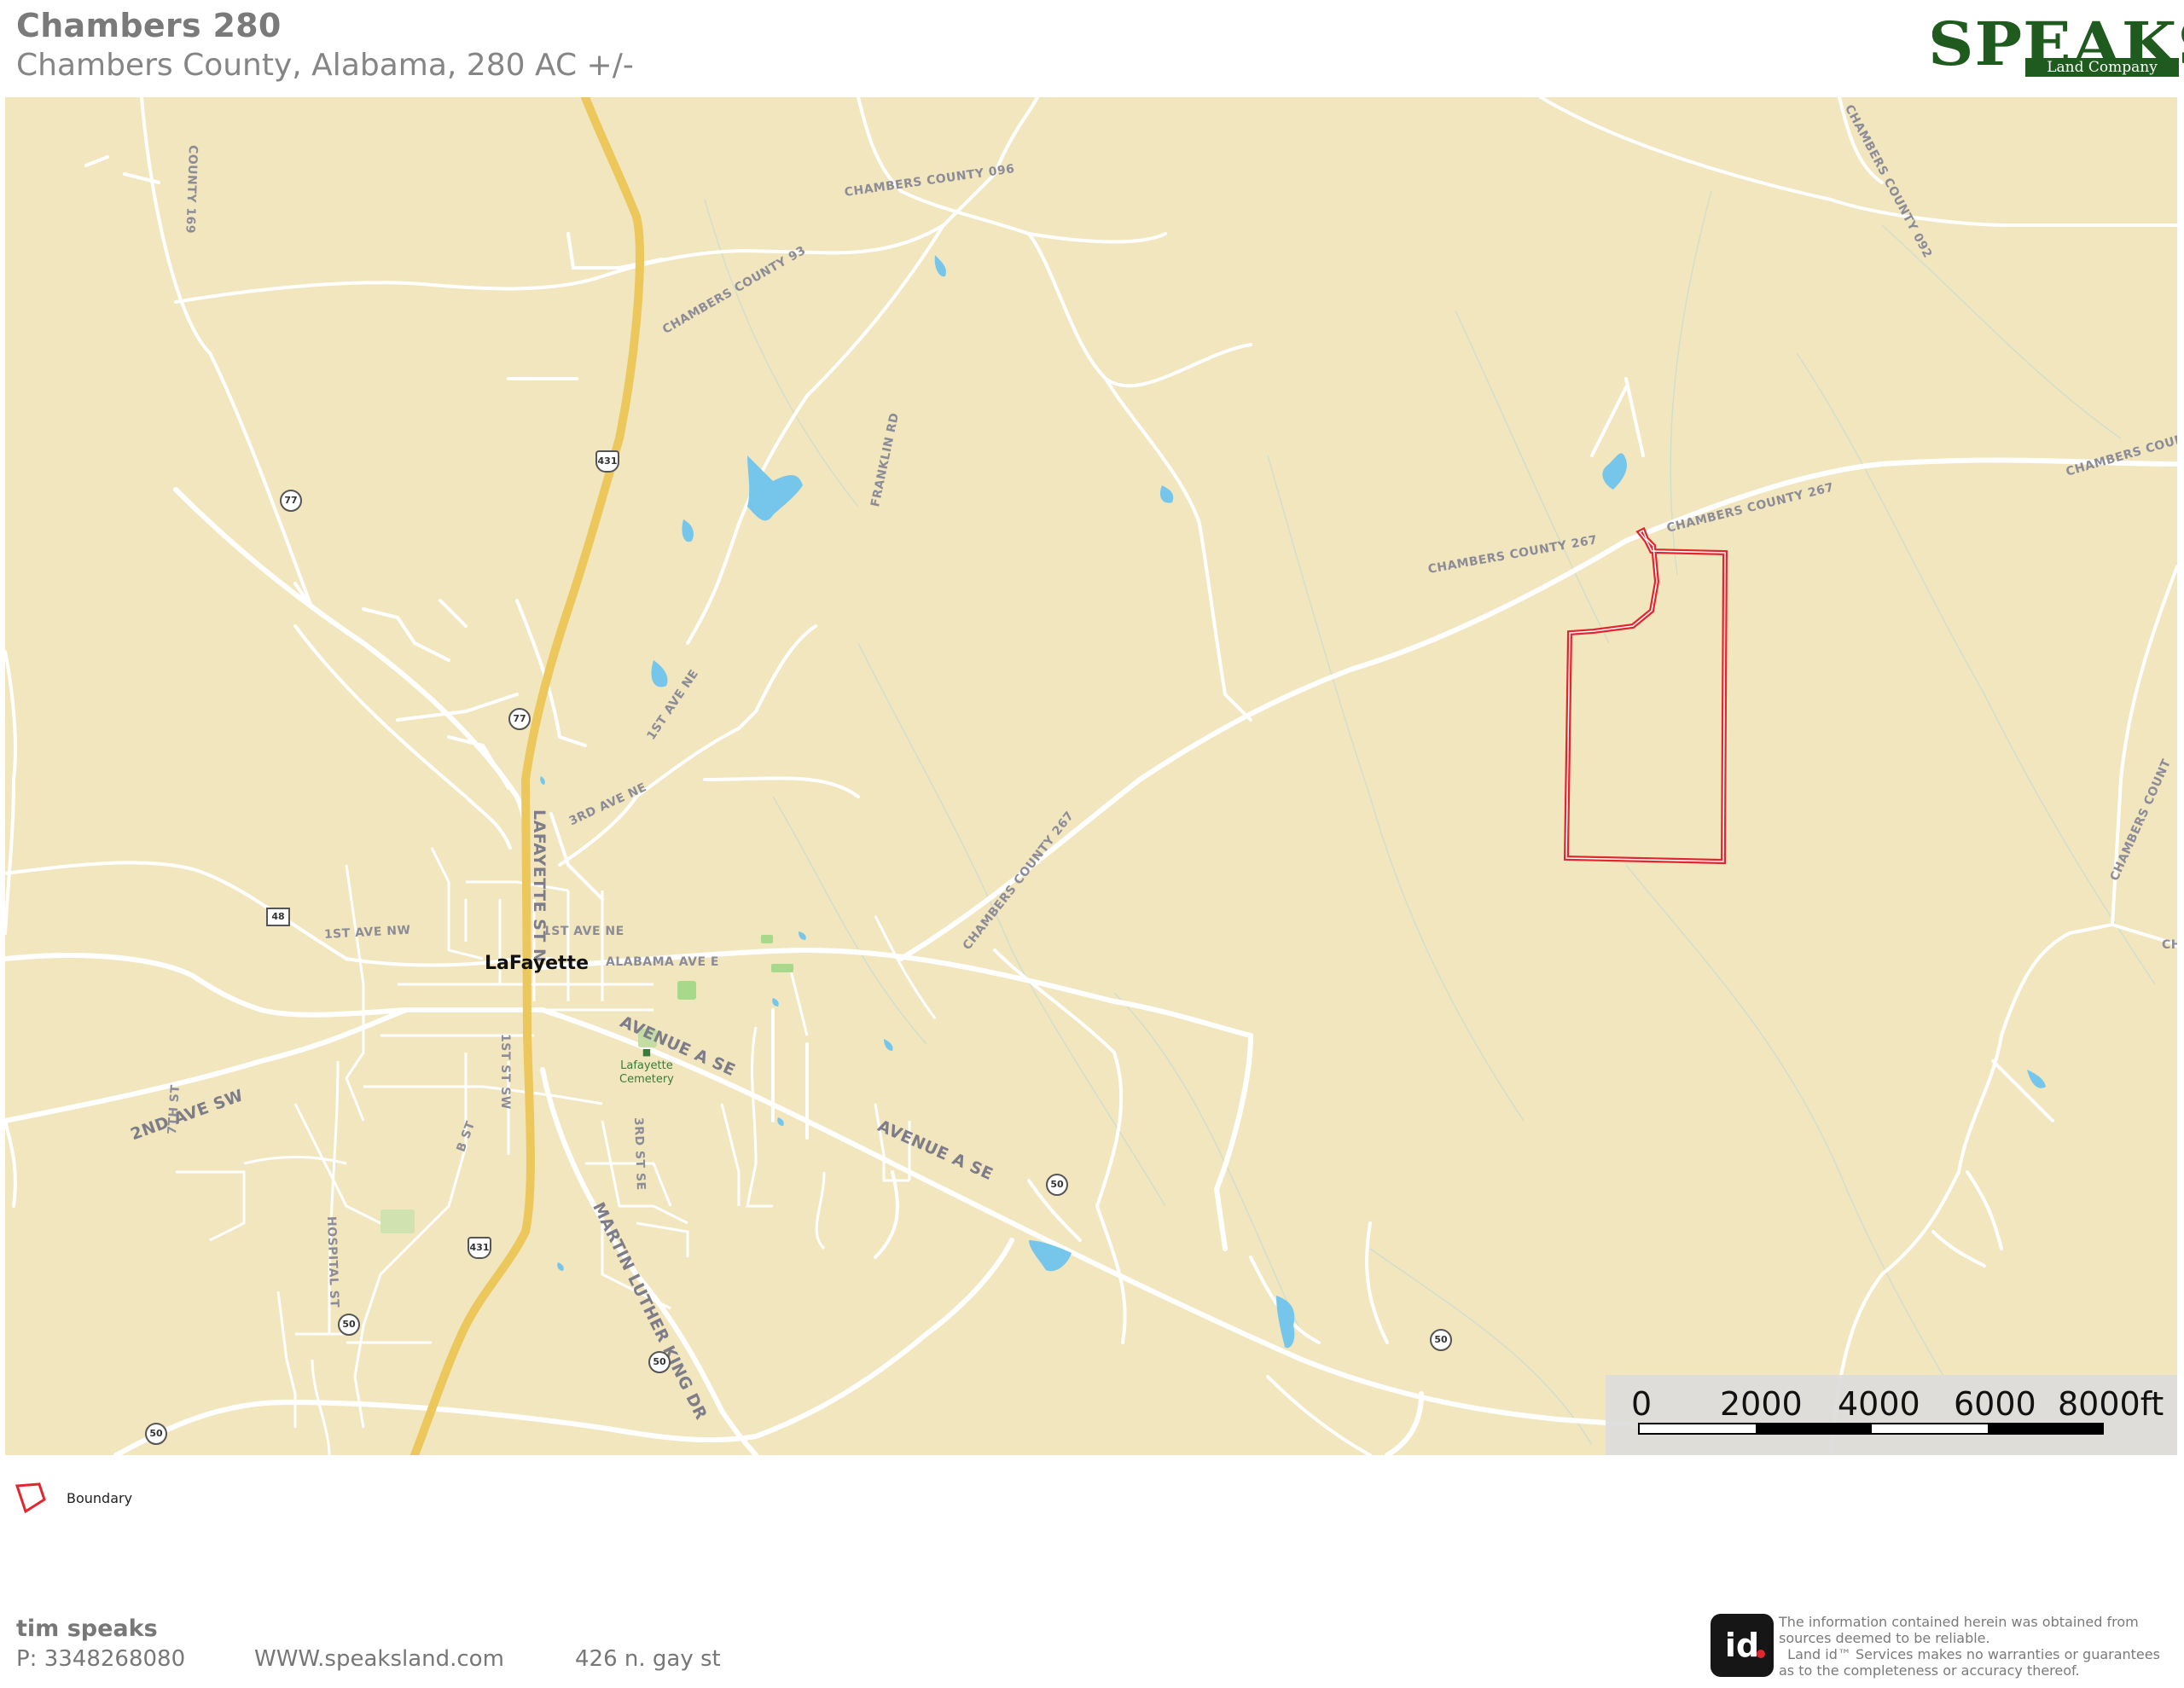 The width and height of the screenshot is (2184, 1688). I want to click on contact-name: tim speaks, so click(87, 1629).